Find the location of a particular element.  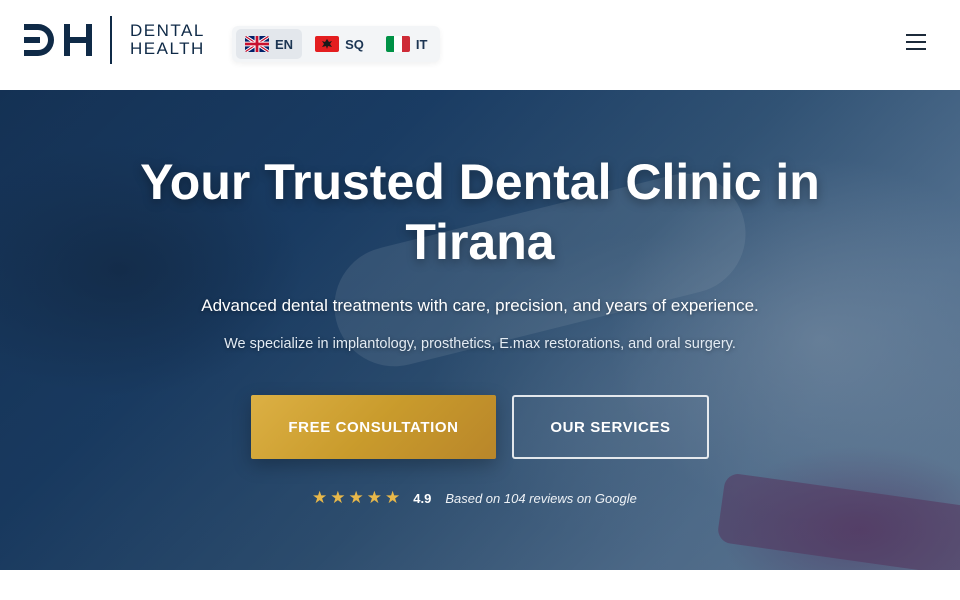

lang-code-it: IT is located at coordinates (421, 44).